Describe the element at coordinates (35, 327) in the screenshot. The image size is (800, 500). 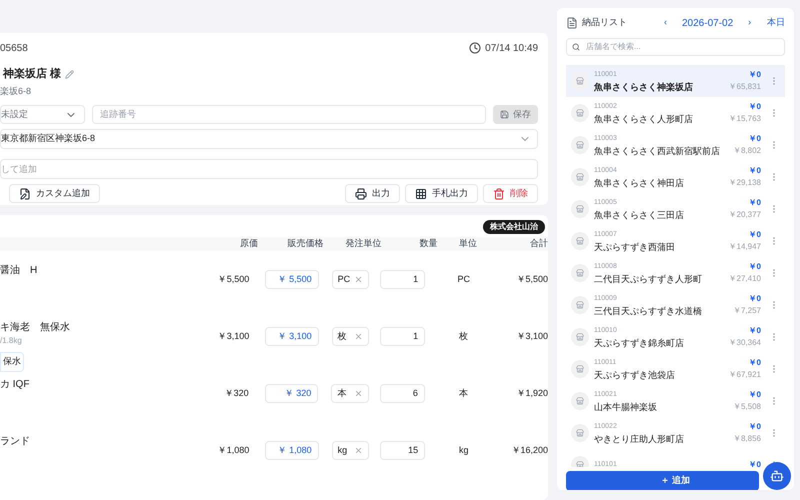
I see `product-name: キ海老 無保水` at that location.